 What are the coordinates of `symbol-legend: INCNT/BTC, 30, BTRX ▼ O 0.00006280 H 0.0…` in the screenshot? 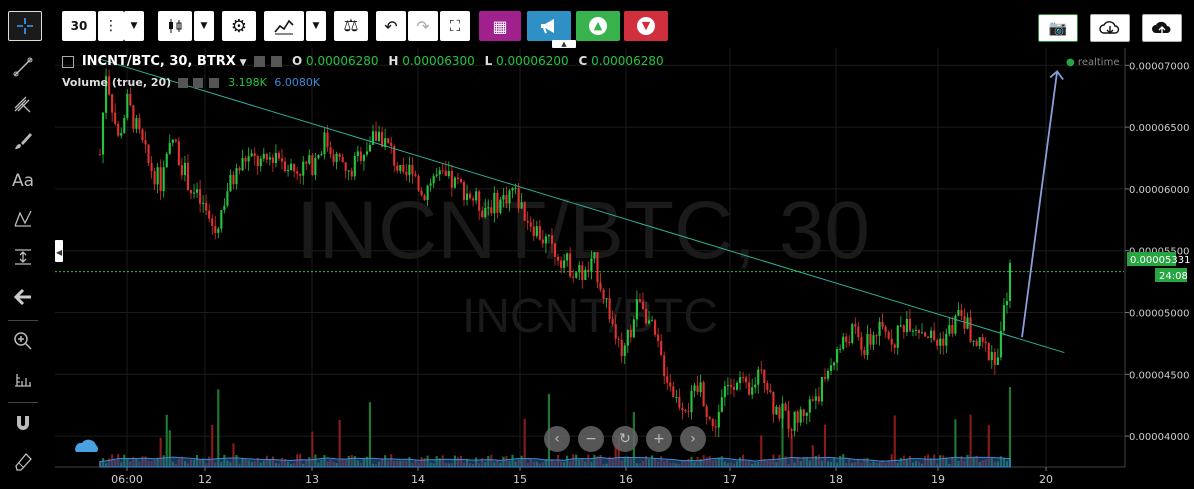 It's located at (363, 61).